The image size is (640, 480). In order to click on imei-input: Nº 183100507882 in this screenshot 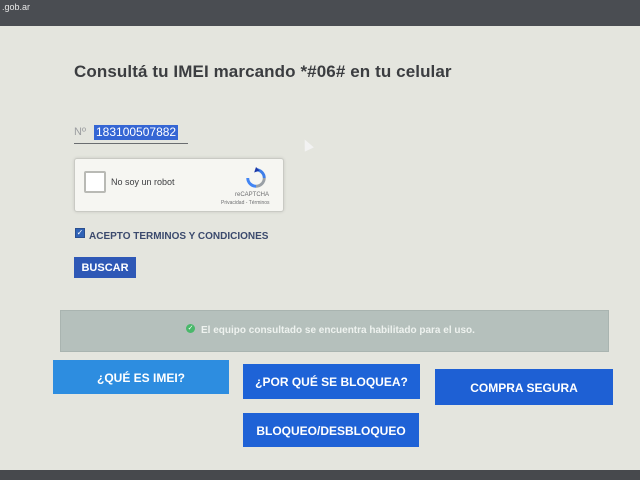, I will do `click(131, 134)`.